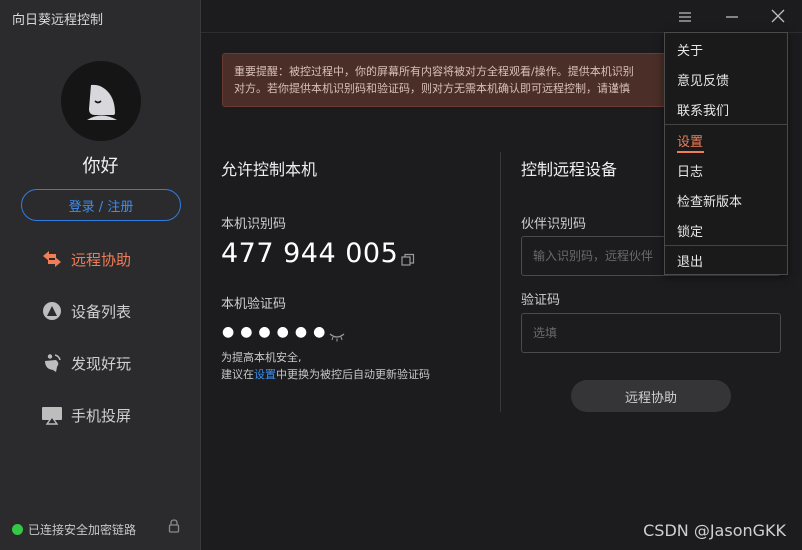  Describe the element at coordinates (726, 140) in the screenshot. I see `menu-item-settings: 设置` at that location.